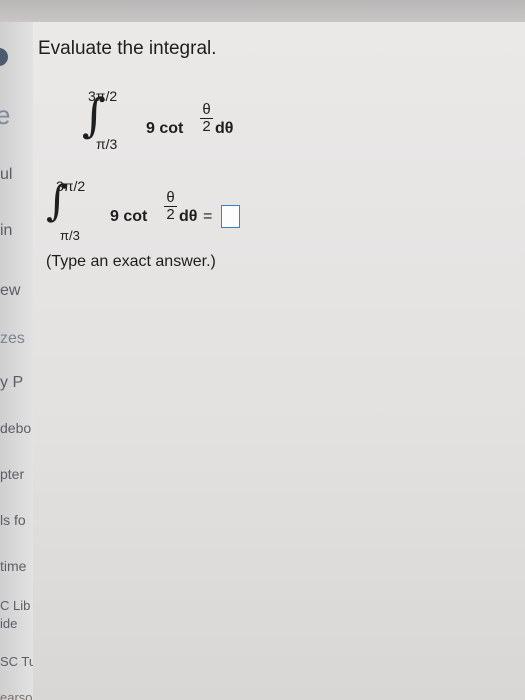 This screenshot has height=700, width=525. What do you see at coordinates (15, 605) in the screenshot?
I see `sidebar-item-fragment: C Lib` at bounding box center [15, 605].